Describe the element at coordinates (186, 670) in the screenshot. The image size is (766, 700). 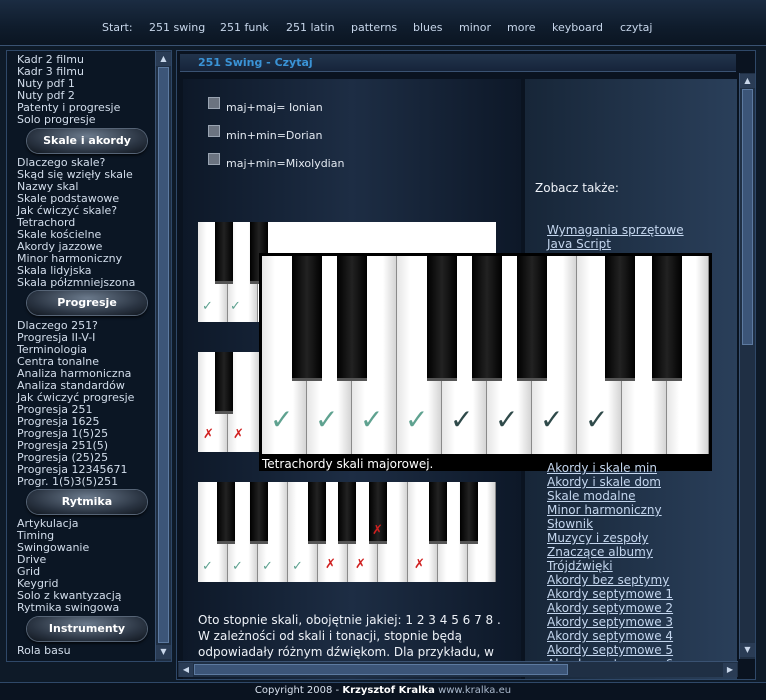
I see `scroll-left-icon: ◀` at that location.